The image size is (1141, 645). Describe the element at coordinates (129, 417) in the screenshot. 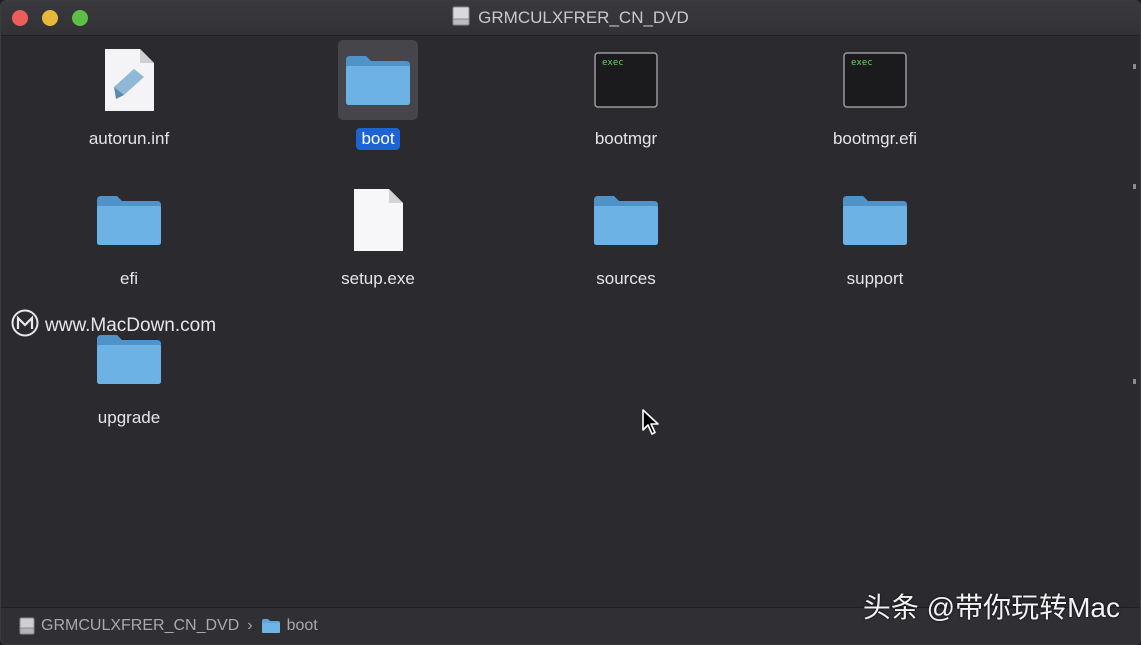

I see `file-name-label: upgrade` at that location.